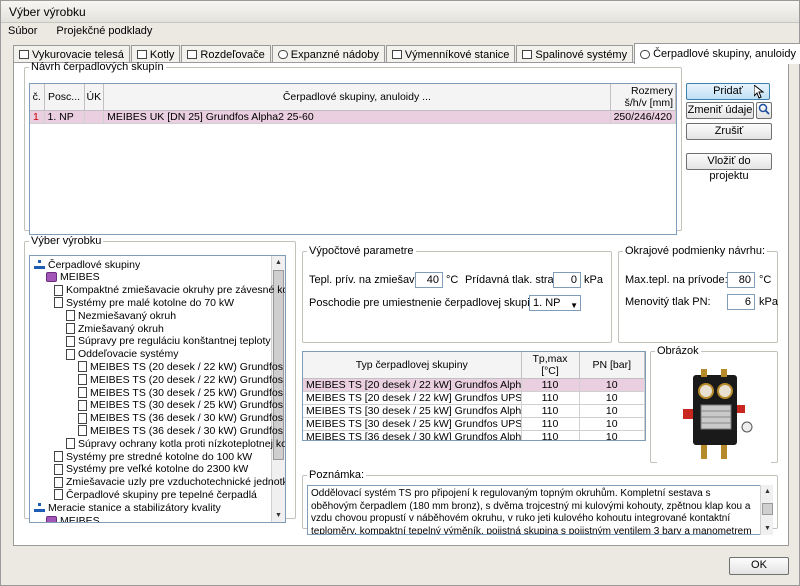 This screenshot has height=586, width=800. Describe the element at coordinates (181, 405) in the screenshot. I see `tree-item: MEIBES TS (30 desek / 25 kW) Grundfos U` at that location.